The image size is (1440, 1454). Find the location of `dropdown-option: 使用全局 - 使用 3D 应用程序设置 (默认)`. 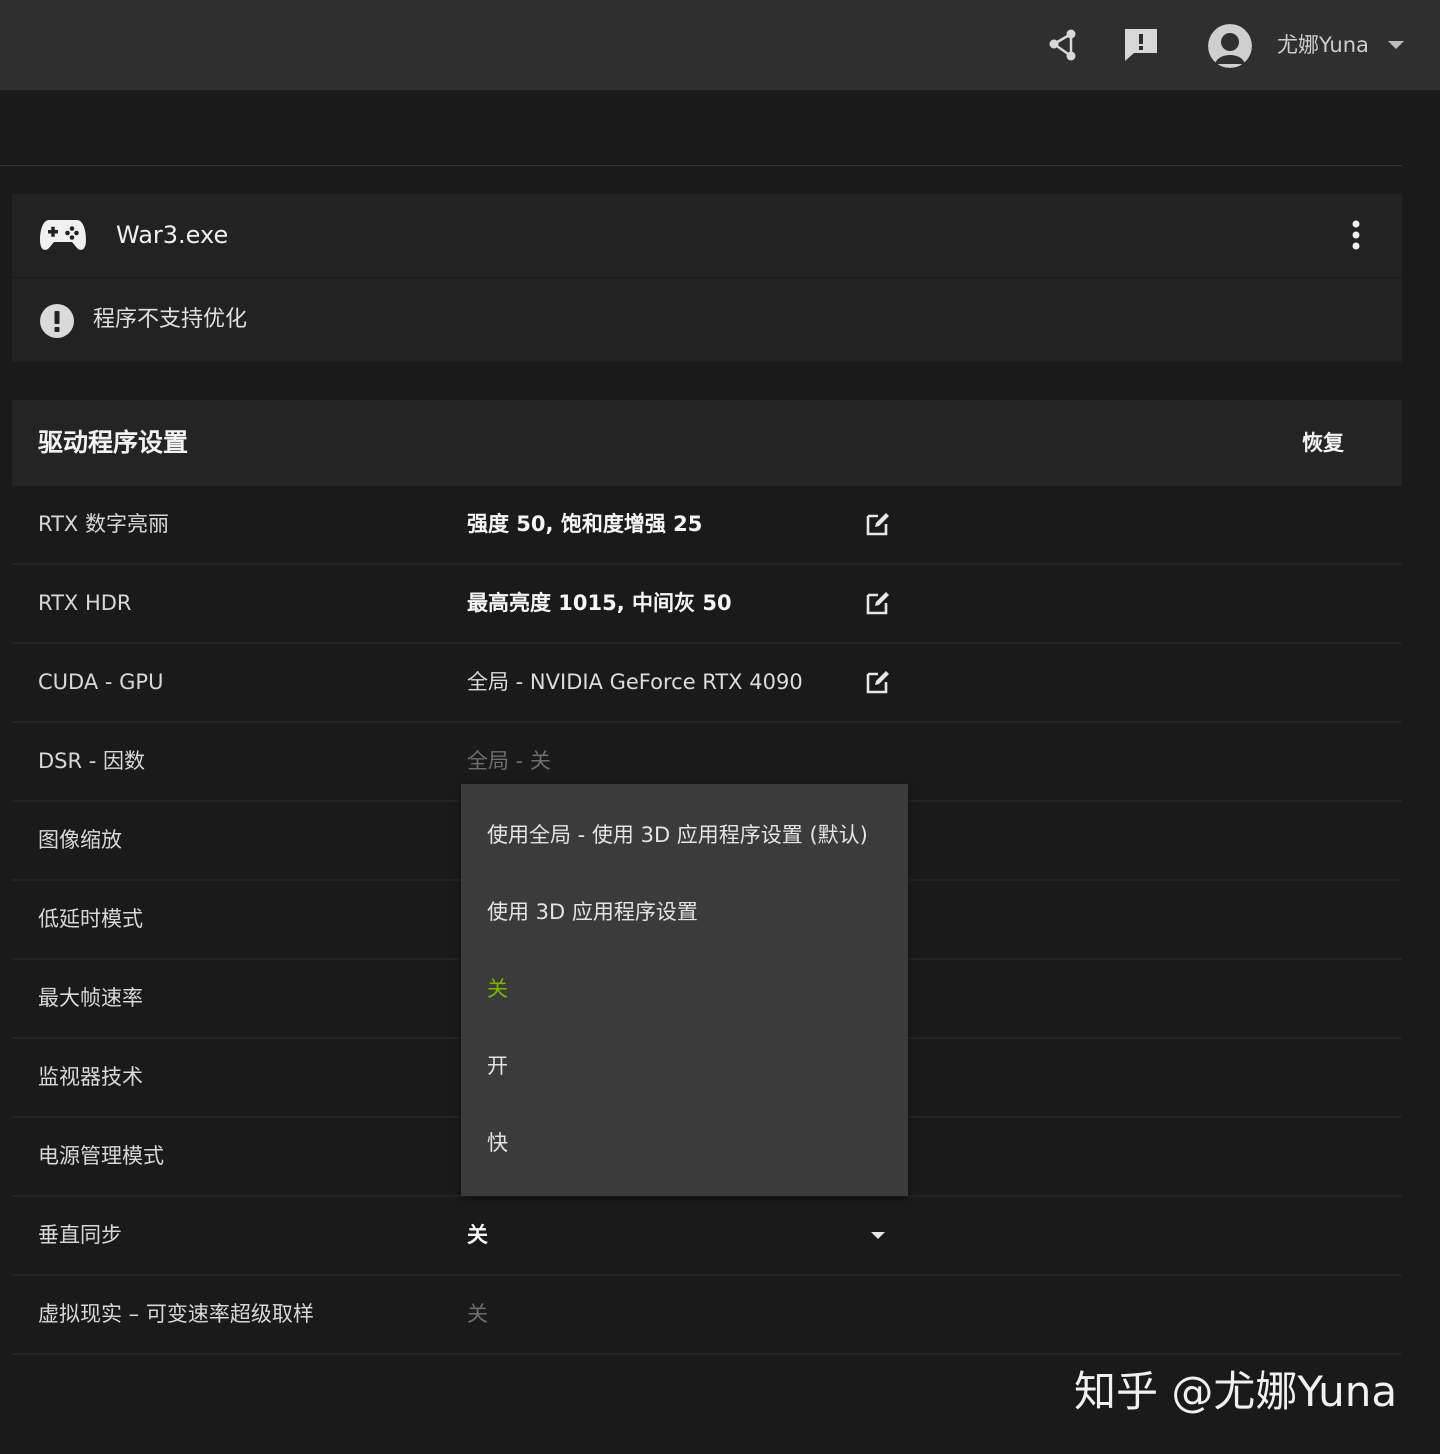

dropdown-option: 使用全局 - 使用 3D 应用程序设置 (默认) is located at coordinates (677, 835).